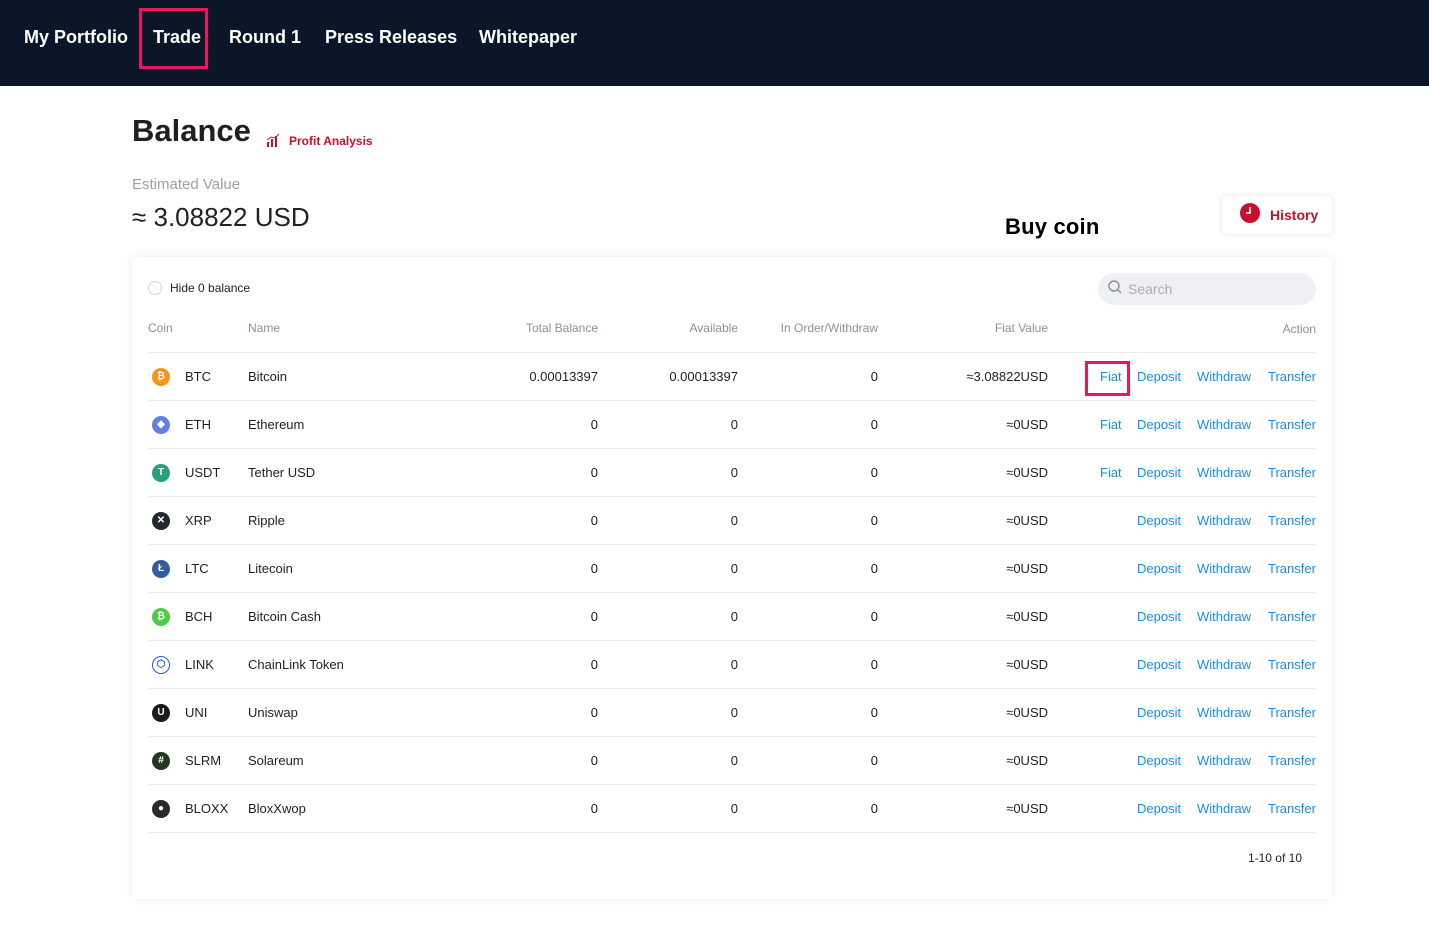 The width and height of the screenshot is (1429, 935). What do you see at coordinates (1115, 289) in the screenshot?
I see `search-icon` at bounding box center [1115, 289].